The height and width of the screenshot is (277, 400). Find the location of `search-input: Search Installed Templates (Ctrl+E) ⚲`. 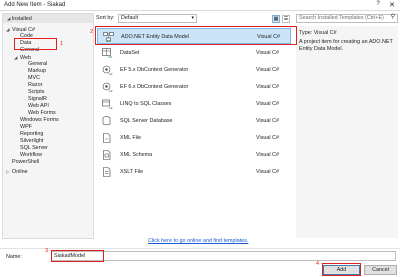

search-input: Search Installed Templates (Ctrl+E) ⚲ is located at coordinates (347, 18).